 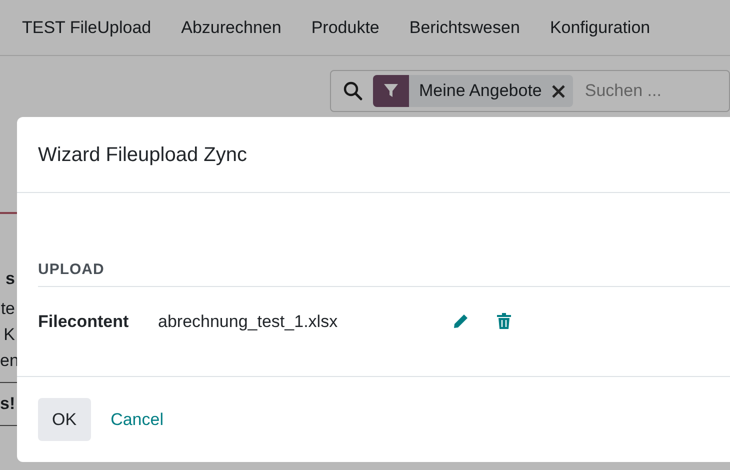 What do you see at coordinates (7, 404) in the screenshot?
I see `heading-fragment: s!` at bounding box center [7, 404].